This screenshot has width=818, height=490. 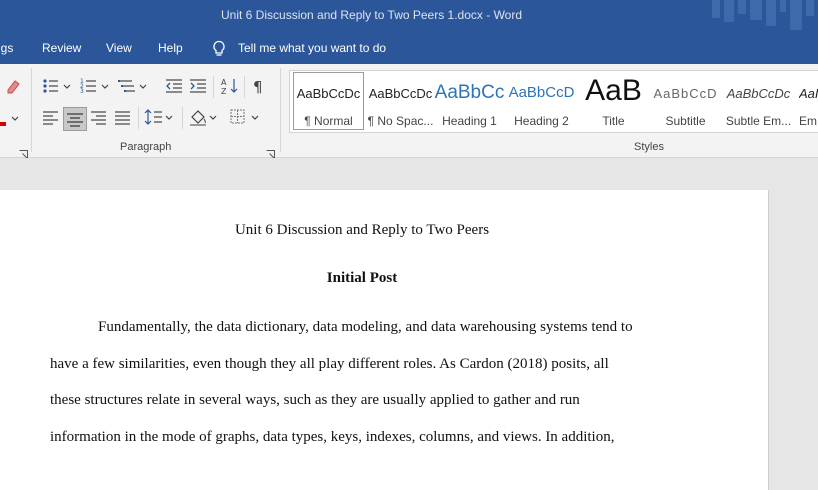 I want to click on align-left-icon, so click(x=50, y=118).